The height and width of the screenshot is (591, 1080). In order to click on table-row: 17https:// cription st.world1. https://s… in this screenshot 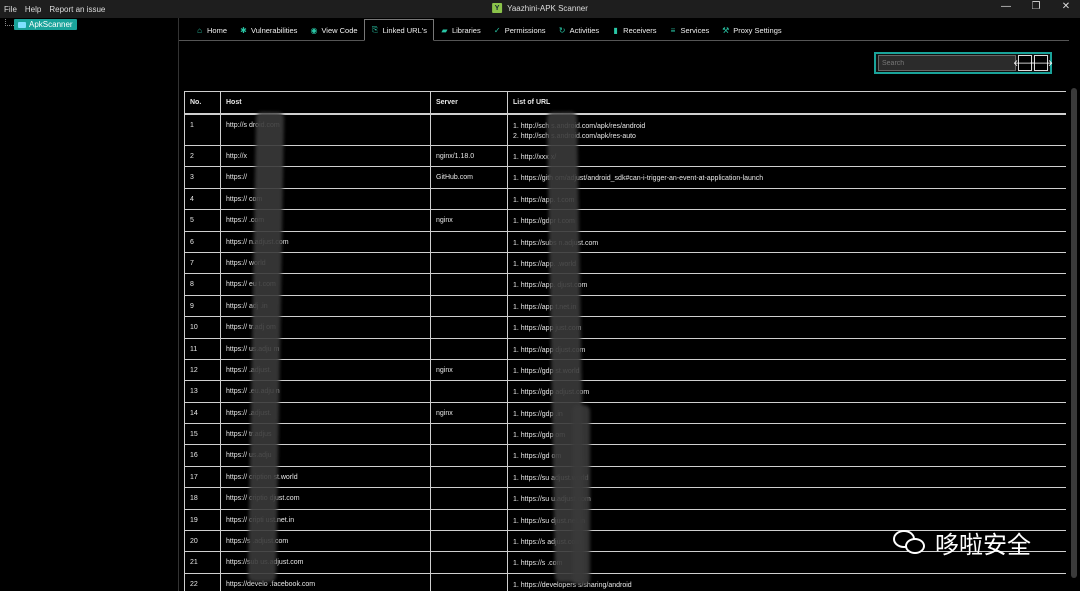, I will do `click(625, 477)`.